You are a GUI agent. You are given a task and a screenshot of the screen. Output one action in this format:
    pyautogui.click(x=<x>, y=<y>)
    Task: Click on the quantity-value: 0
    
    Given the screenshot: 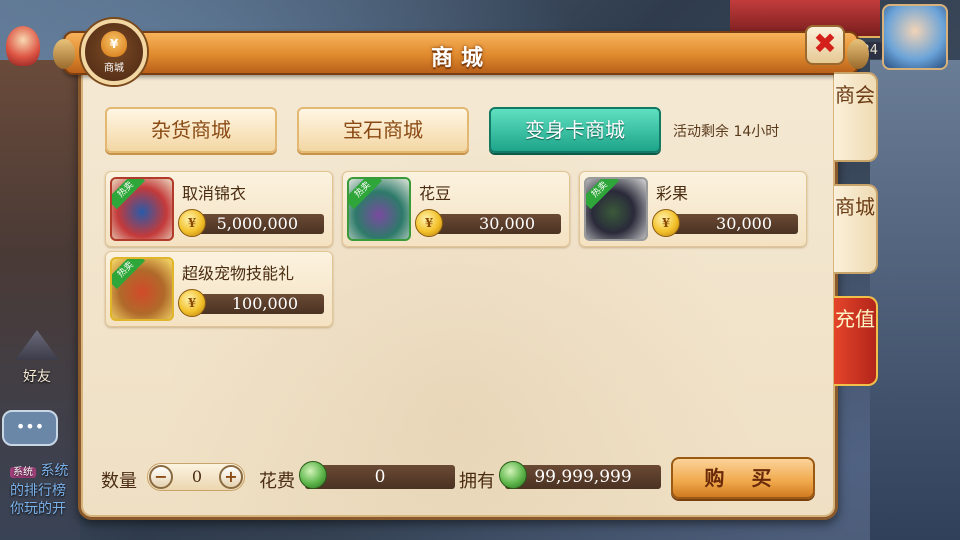 What is the action you would take?
    pyautogui.click(x=197, y=476)
    